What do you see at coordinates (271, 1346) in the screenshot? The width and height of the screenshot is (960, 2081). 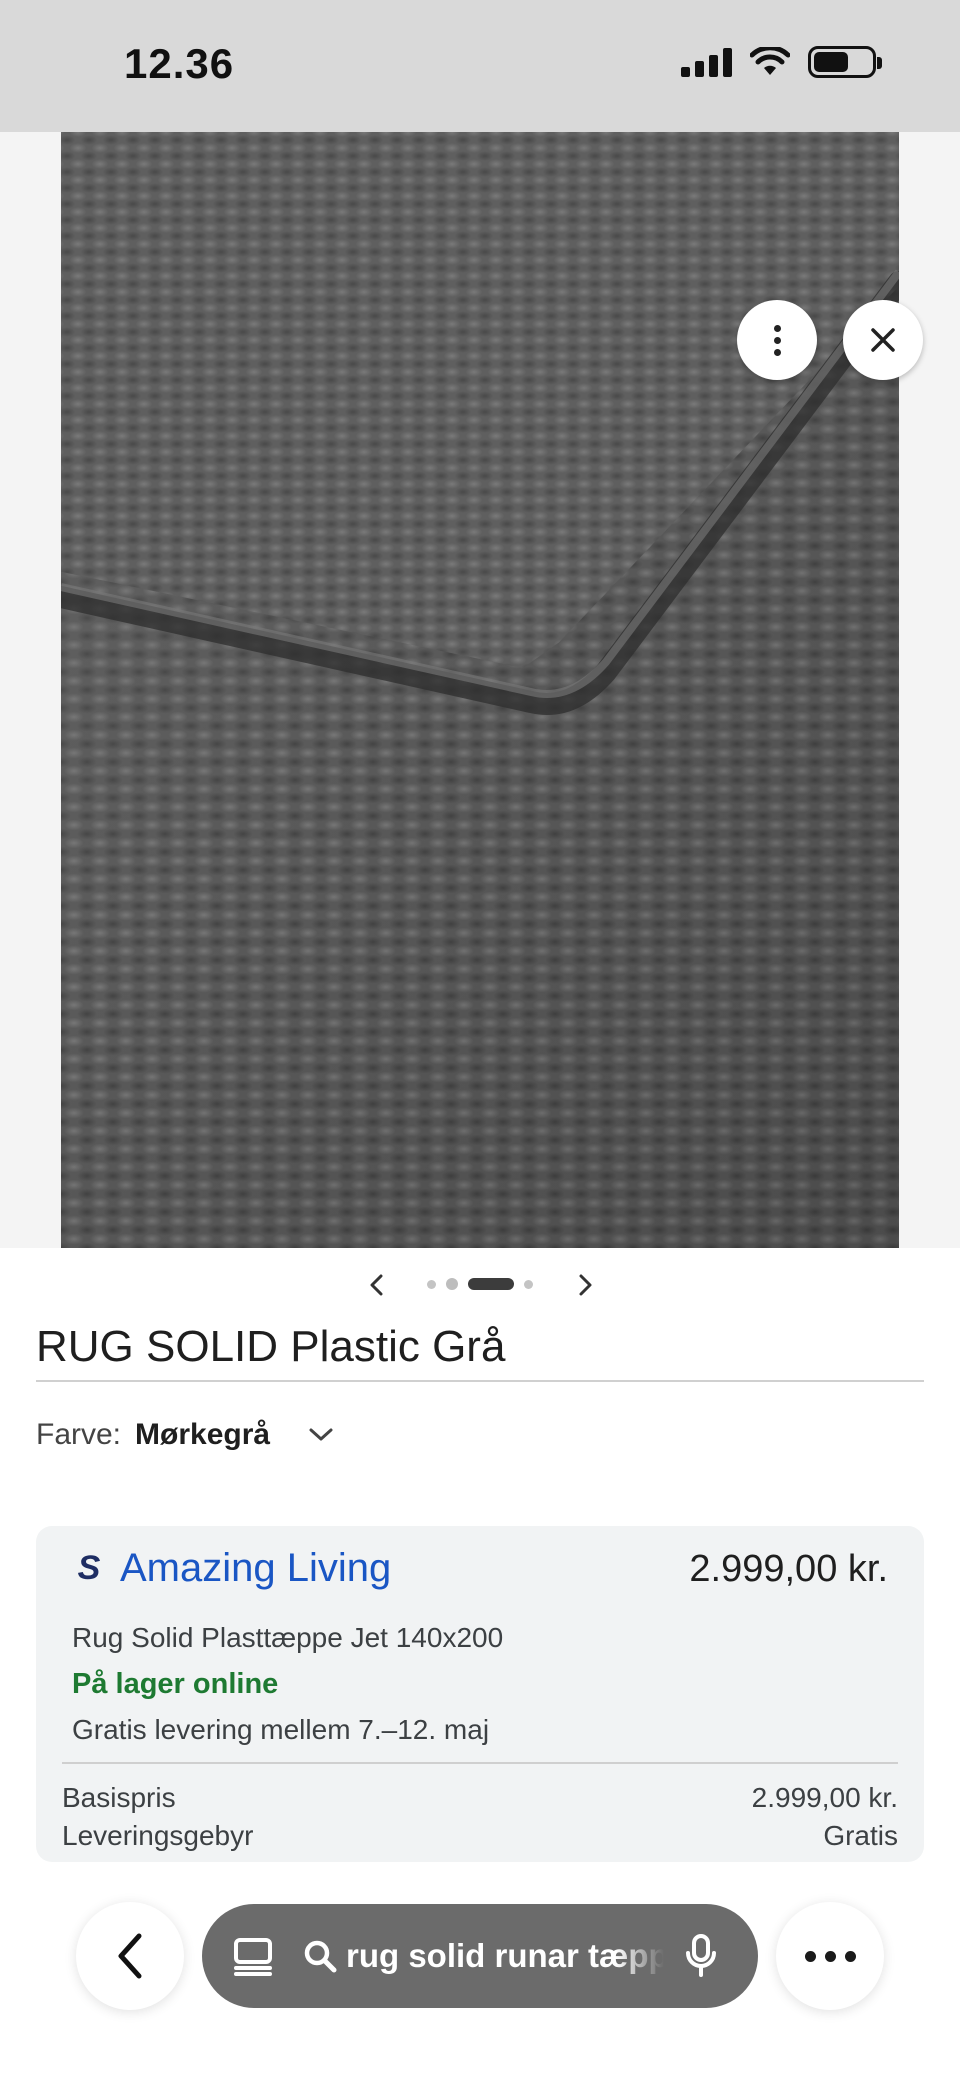 I see `product-title: RUG SOLID Plastic Grå` at bounding box center [271, 1346].